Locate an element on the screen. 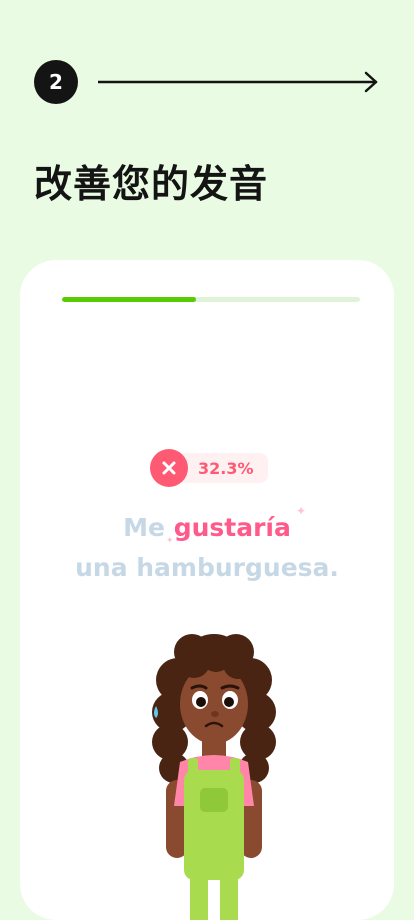 Image resolution: width=414 pixels, height=920 pixels. long-right-arrow-icon is located at coordinates (238, 82).